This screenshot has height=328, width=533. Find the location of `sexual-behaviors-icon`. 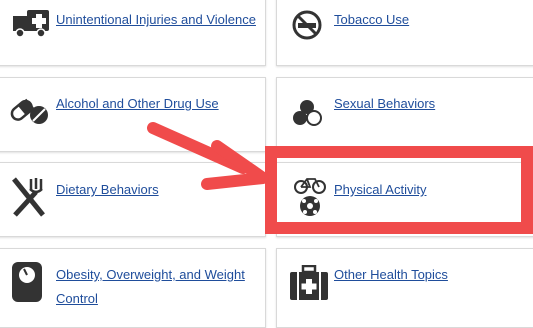

sexual-behaviors-icon is located at coordinates (307, 113).